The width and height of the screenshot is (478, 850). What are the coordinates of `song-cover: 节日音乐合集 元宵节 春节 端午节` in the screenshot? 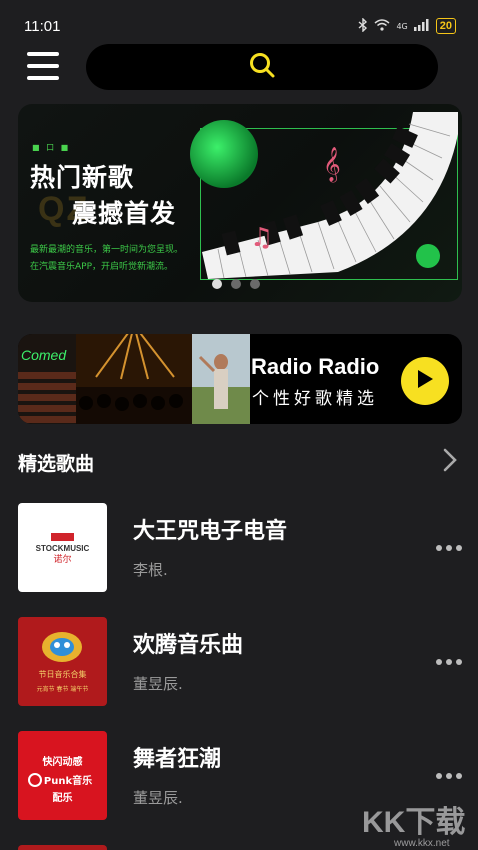 It's located at (62, 661).